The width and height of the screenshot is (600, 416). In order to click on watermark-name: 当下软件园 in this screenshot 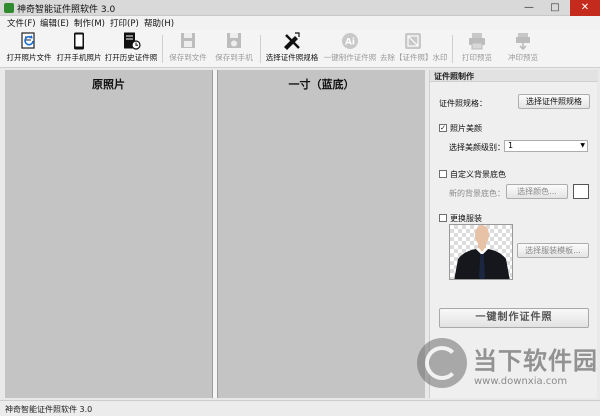, I will do `click(535, 361)`.